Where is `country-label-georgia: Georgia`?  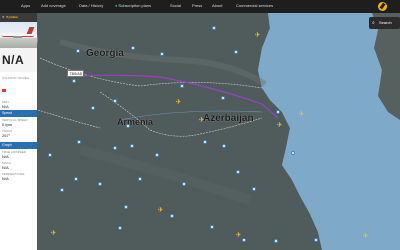 country-label-georgia: Georgia is located at coordinates (105, 53).